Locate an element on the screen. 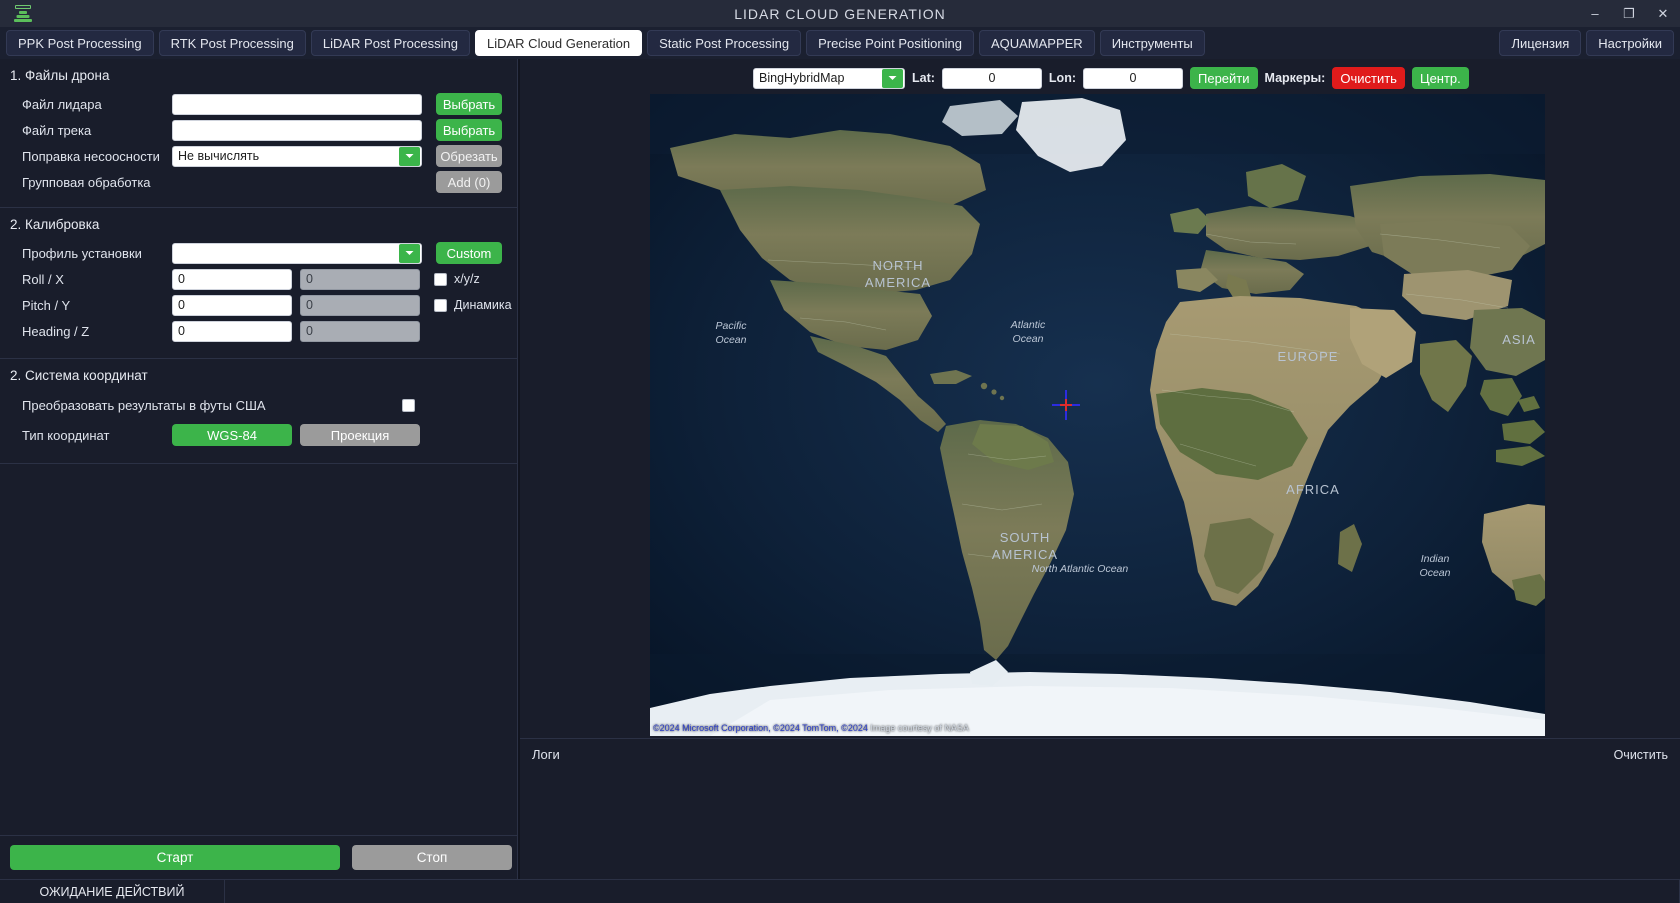 This screenshot has height=903, width=1680. lidar-file-browse-button: Выбрать is located at coordinates (469, 104).